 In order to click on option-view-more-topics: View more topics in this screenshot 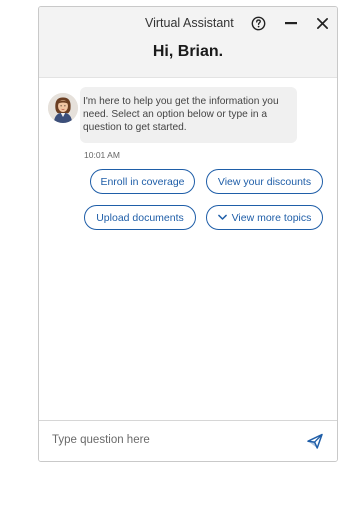, I will do `click(264, 217)`.